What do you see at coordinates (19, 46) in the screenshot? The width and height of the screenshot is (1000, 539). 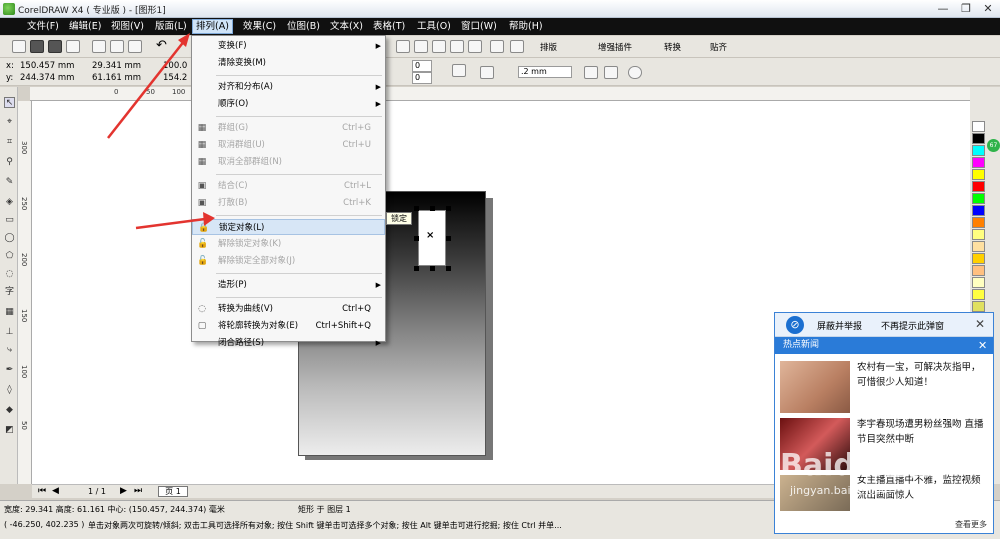 I see `new-icon` at bounding box center [19, 46].